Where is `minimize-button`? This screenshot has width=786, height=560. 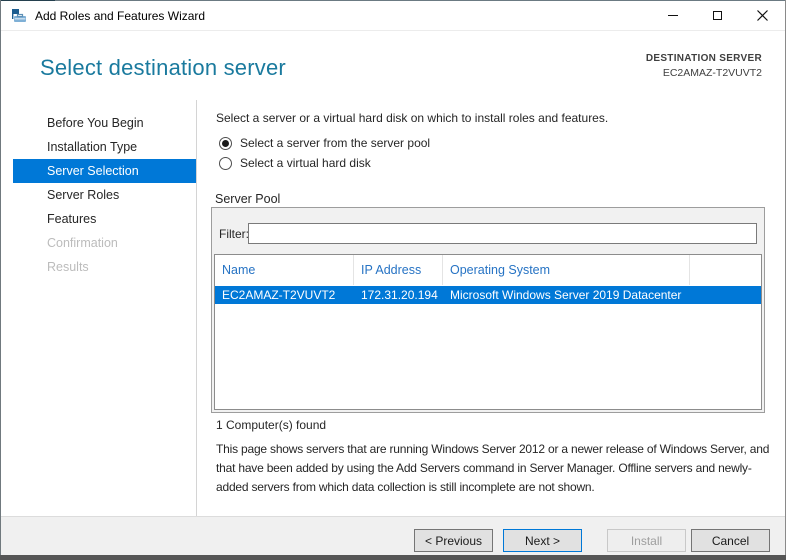
minimize-button is located at coordinates (672, 15).